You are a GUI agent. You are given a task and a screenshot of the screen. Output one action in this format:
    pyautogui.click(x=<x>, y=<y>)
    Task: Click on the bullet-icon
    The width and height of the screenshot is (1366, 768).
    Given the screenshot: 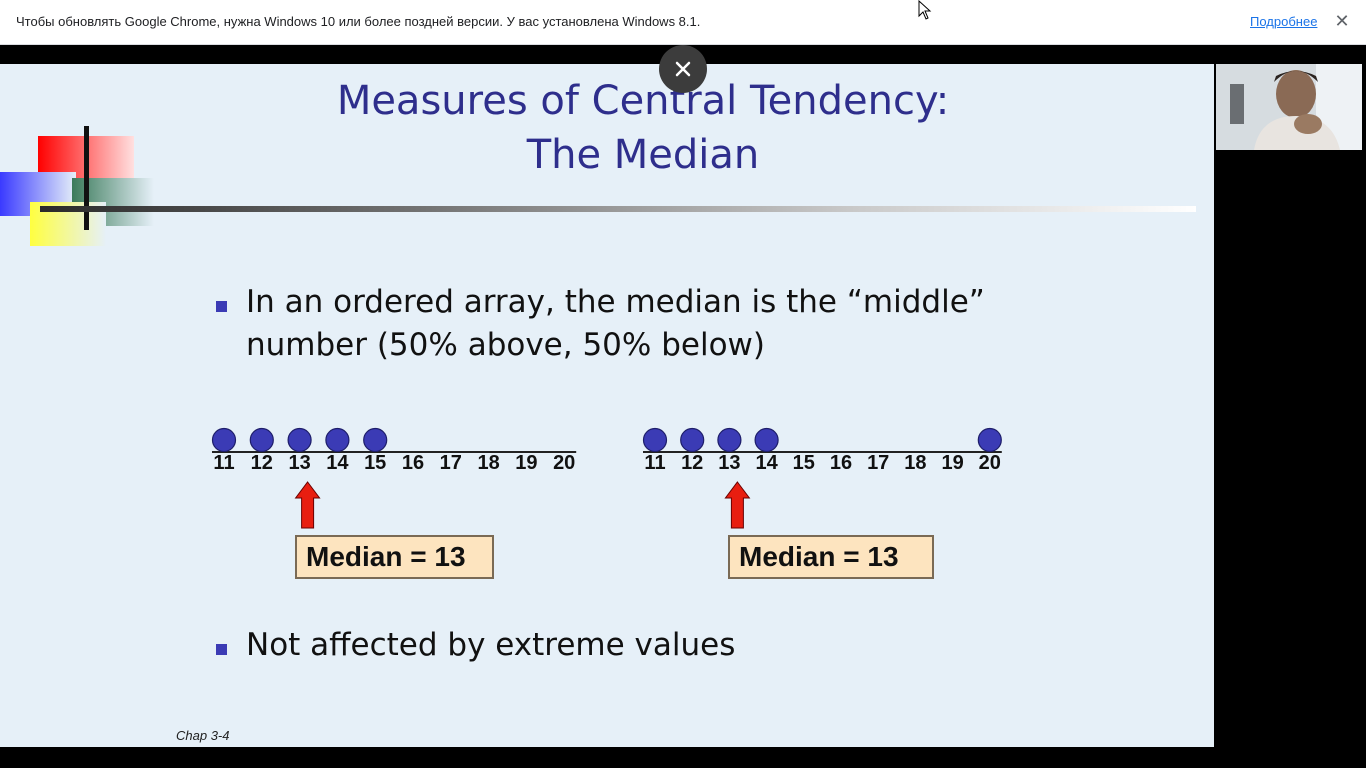 What is the action you would take?
    pyautogui.click(x=221, y=649)
    